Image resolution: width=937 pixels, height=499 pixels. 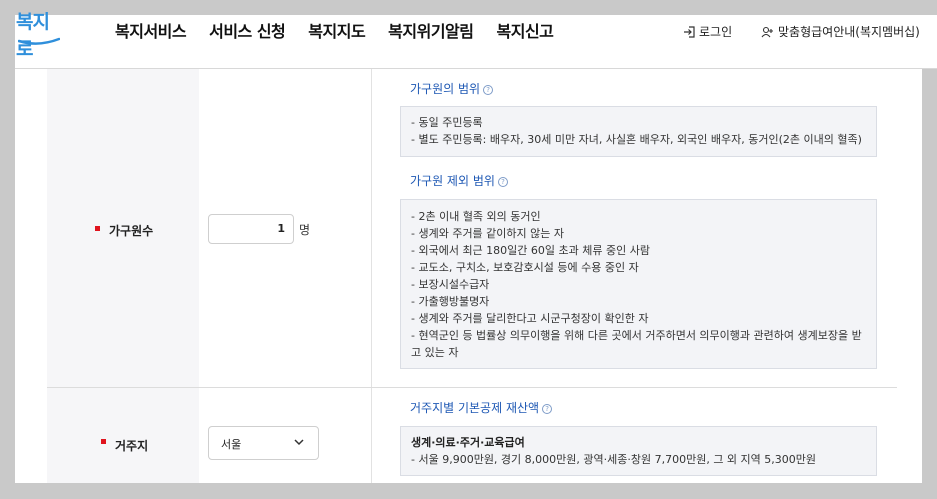 What do you see at coordinates (132, 446) in the screenshot?
I see `residence-label: 거주지` at bounding box center [132, 446].